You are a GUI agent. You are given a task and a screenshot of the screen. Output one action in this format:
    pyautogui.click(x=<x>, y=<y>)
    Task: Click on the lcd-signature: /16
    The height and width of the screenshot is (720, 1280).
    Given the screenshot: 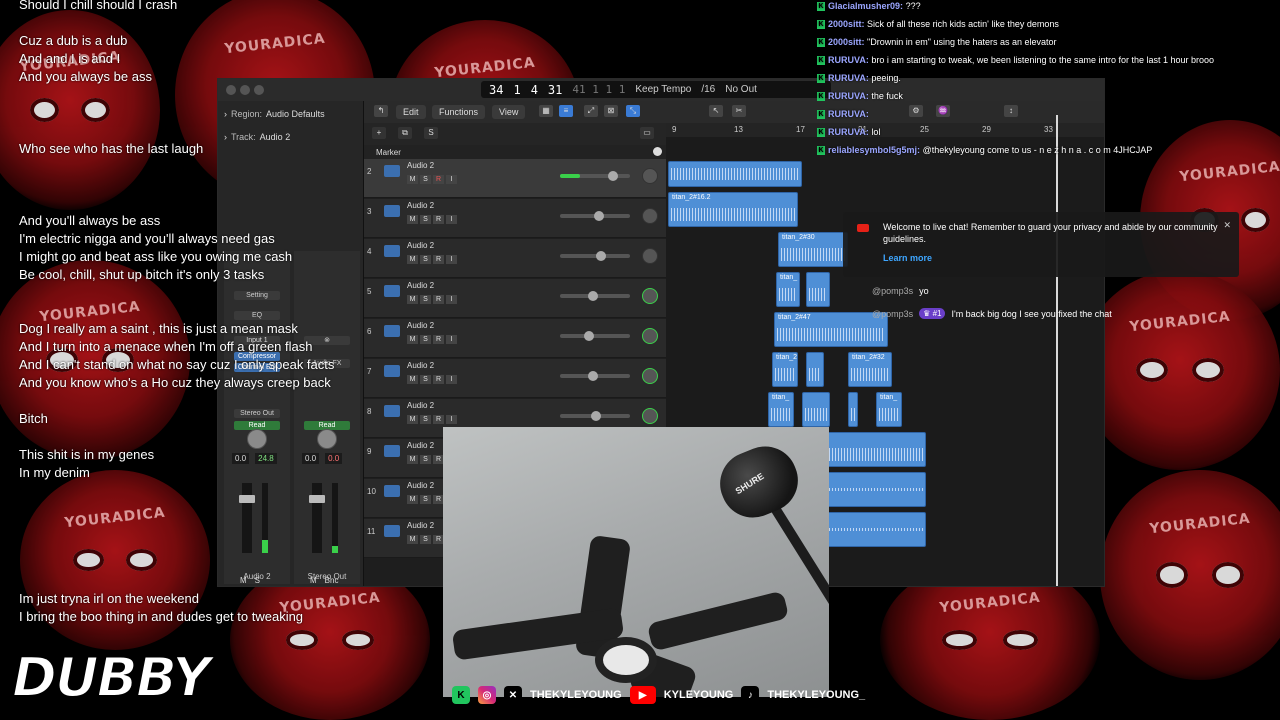 What is the action you would take?
    pyautogui.click(x=708, y=89)
    